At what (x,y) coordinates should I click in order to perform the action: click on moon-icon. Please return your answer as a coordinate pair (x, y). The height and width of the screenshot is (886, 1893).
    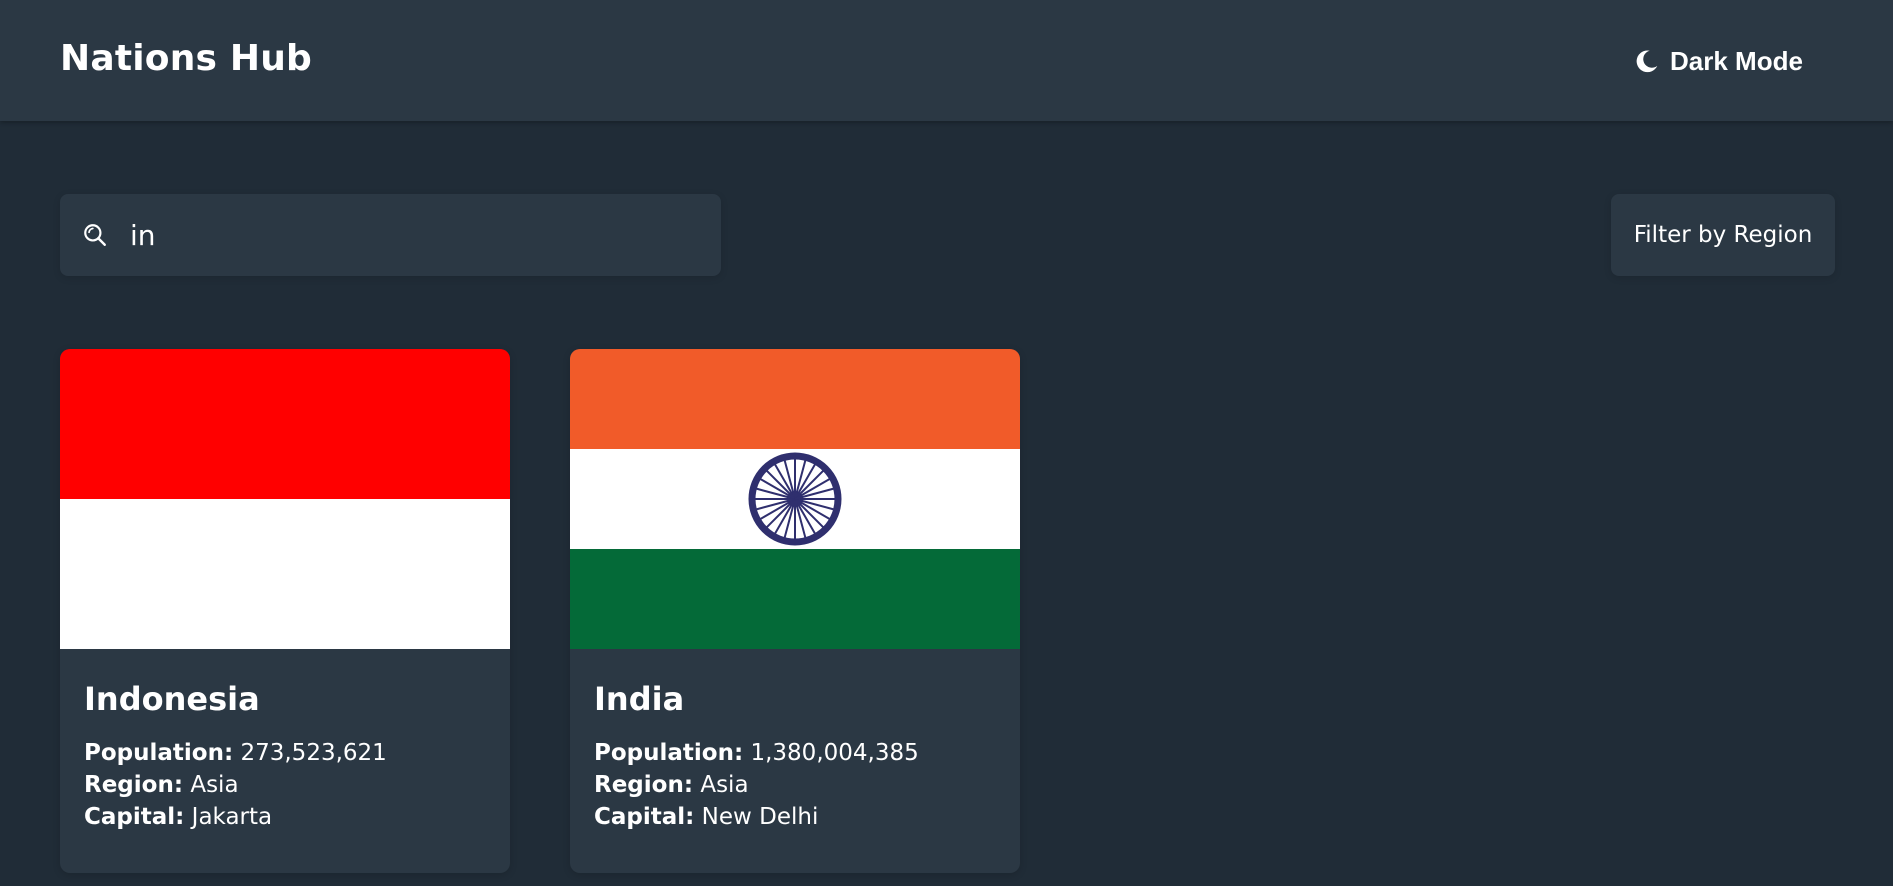
    Looking at the image, I should click on (1647, 61).